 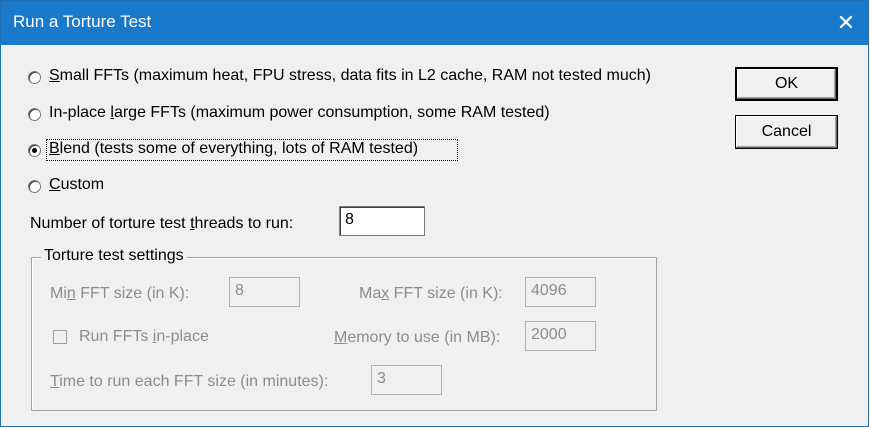 What do you see at coordinates (120, 293) in the screenshot?
I see `min-fft-label: Min FFT size (in K):` at bounding box center [120, 293].